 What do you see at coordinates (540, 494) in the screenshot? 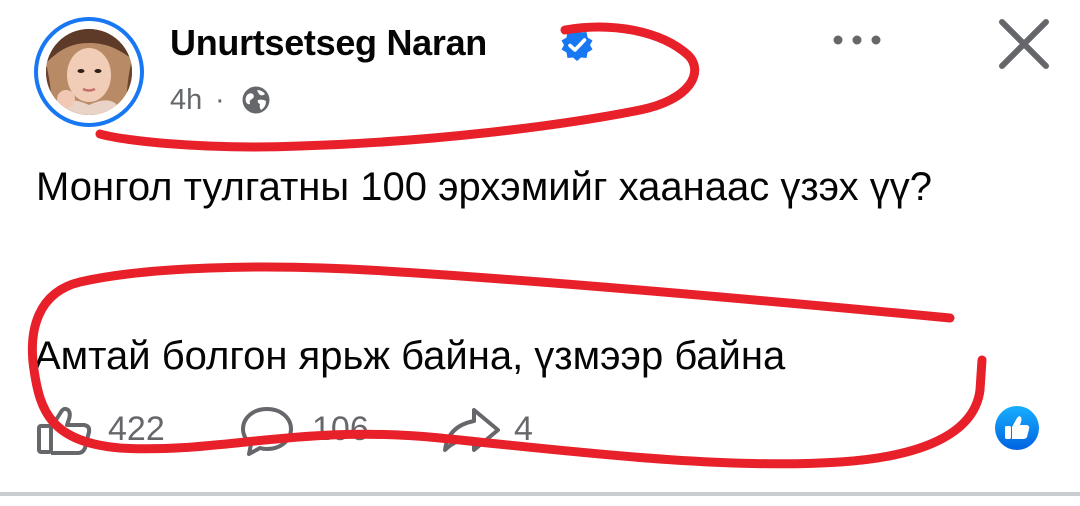
I see `post-divider` at bounding box center [540, 494].